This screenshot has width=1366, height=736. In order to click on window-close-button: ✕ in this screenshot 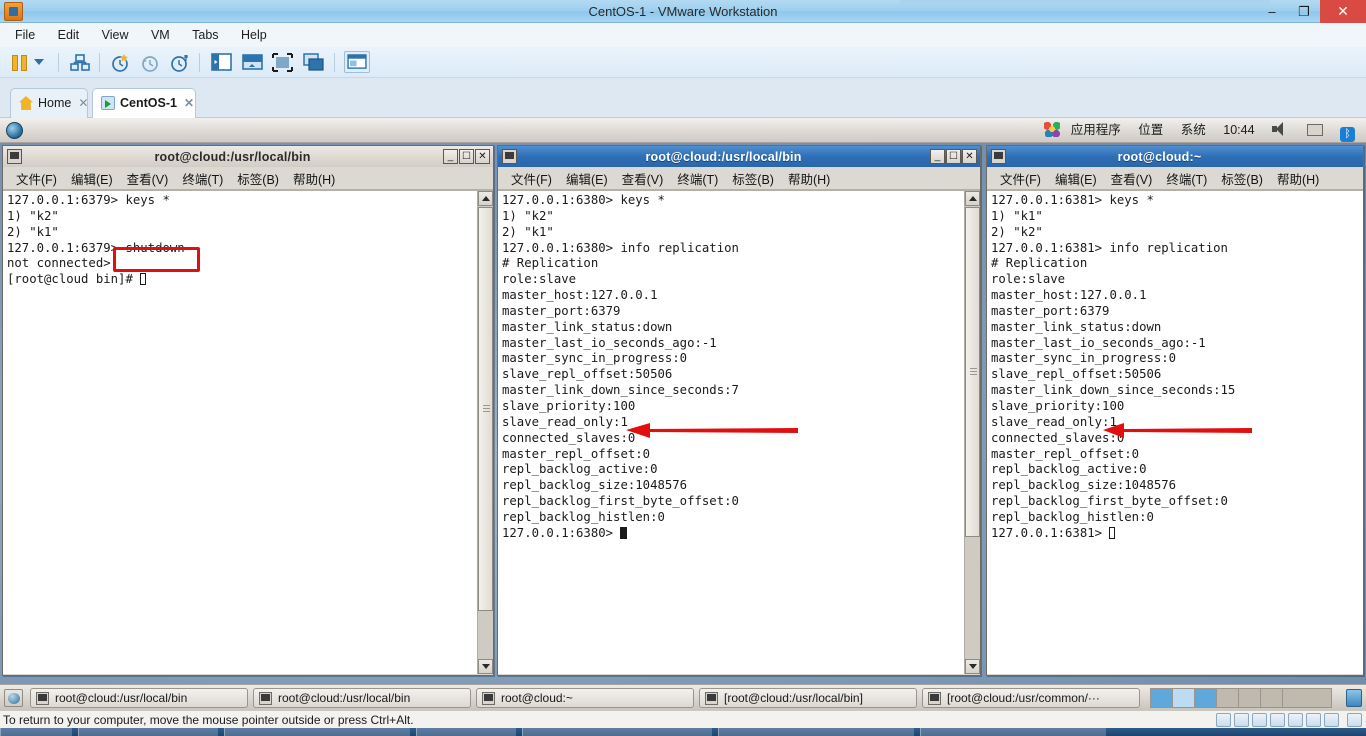, I will do `click(1343, 11)`.